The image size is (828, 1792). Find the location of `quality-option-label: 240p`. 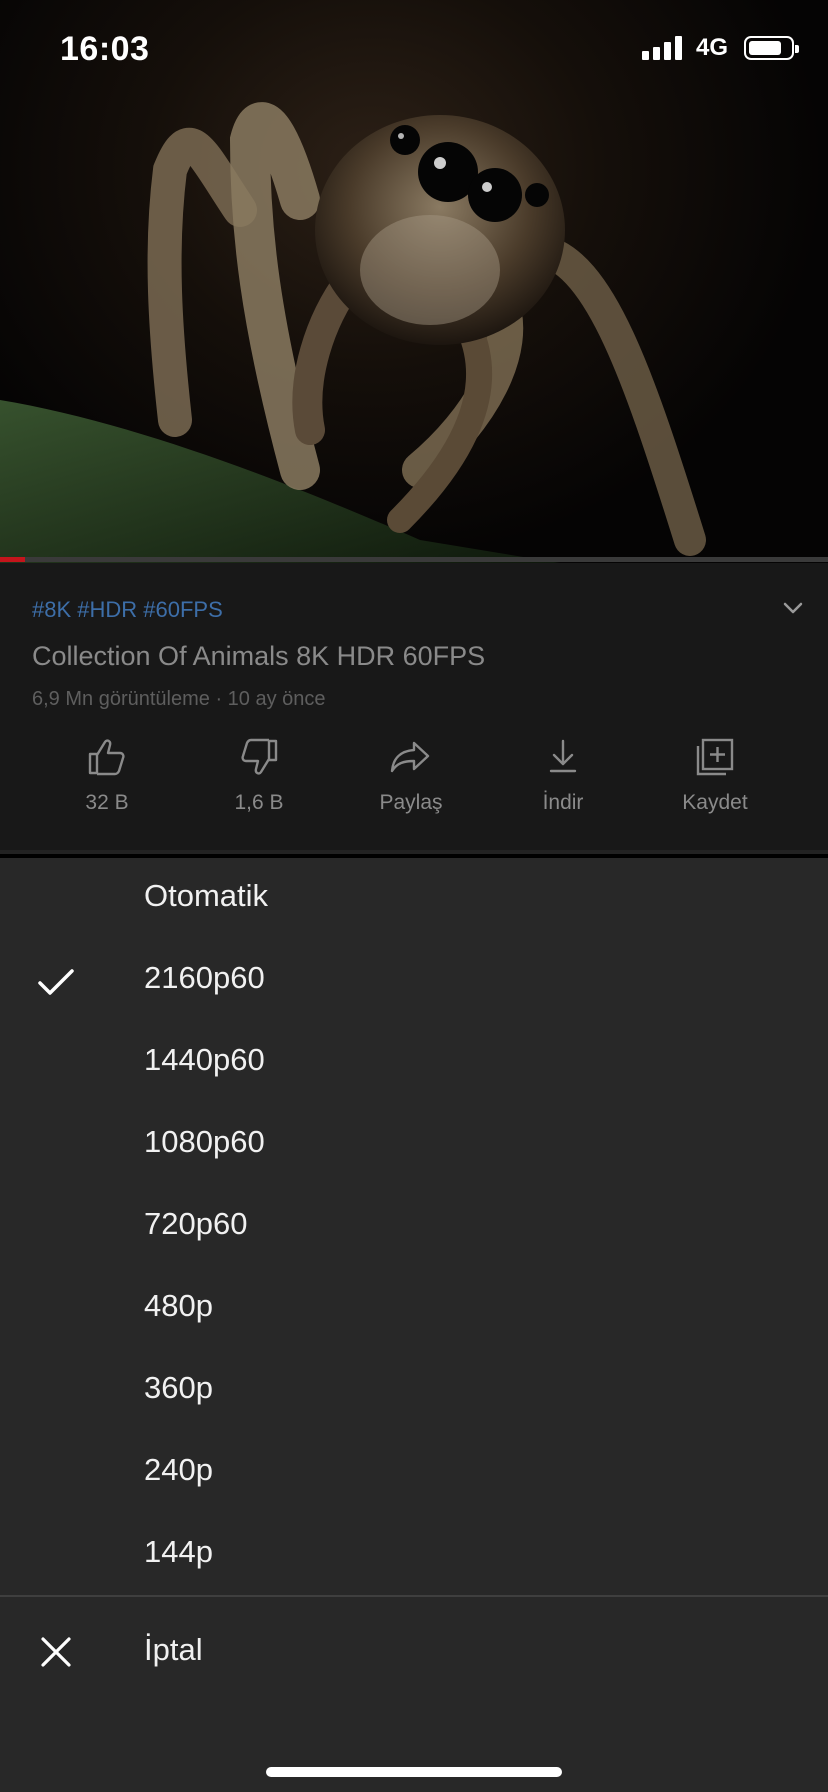

quality-option-label: 240p is located at coordinates (178, 1469).